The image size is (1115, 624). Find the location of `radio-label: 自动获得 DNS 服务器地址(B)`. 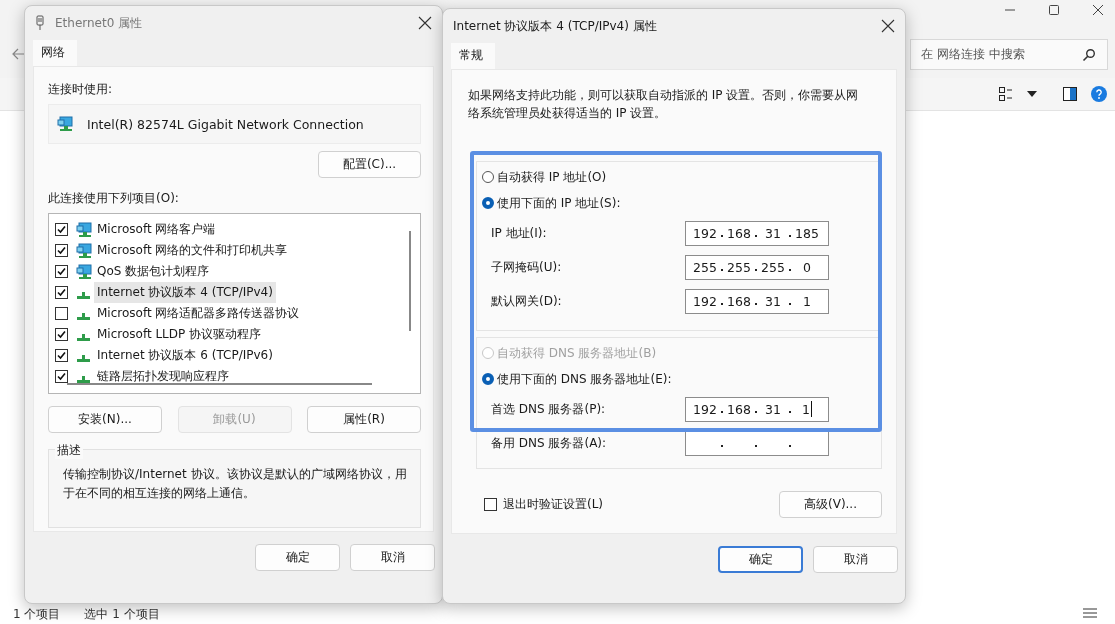

radio-label: 自动获得 DNS 服务器地址(B) is located at coordinates (577, 353).